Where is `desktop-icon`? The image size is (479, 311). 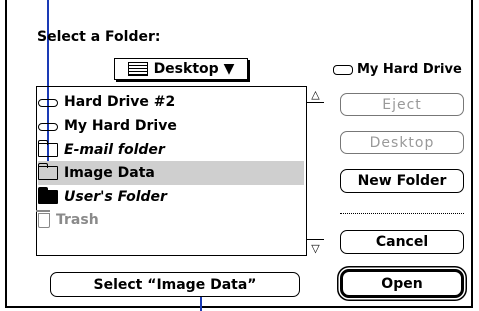 desktop-icon is located at coordinates (137, 69).